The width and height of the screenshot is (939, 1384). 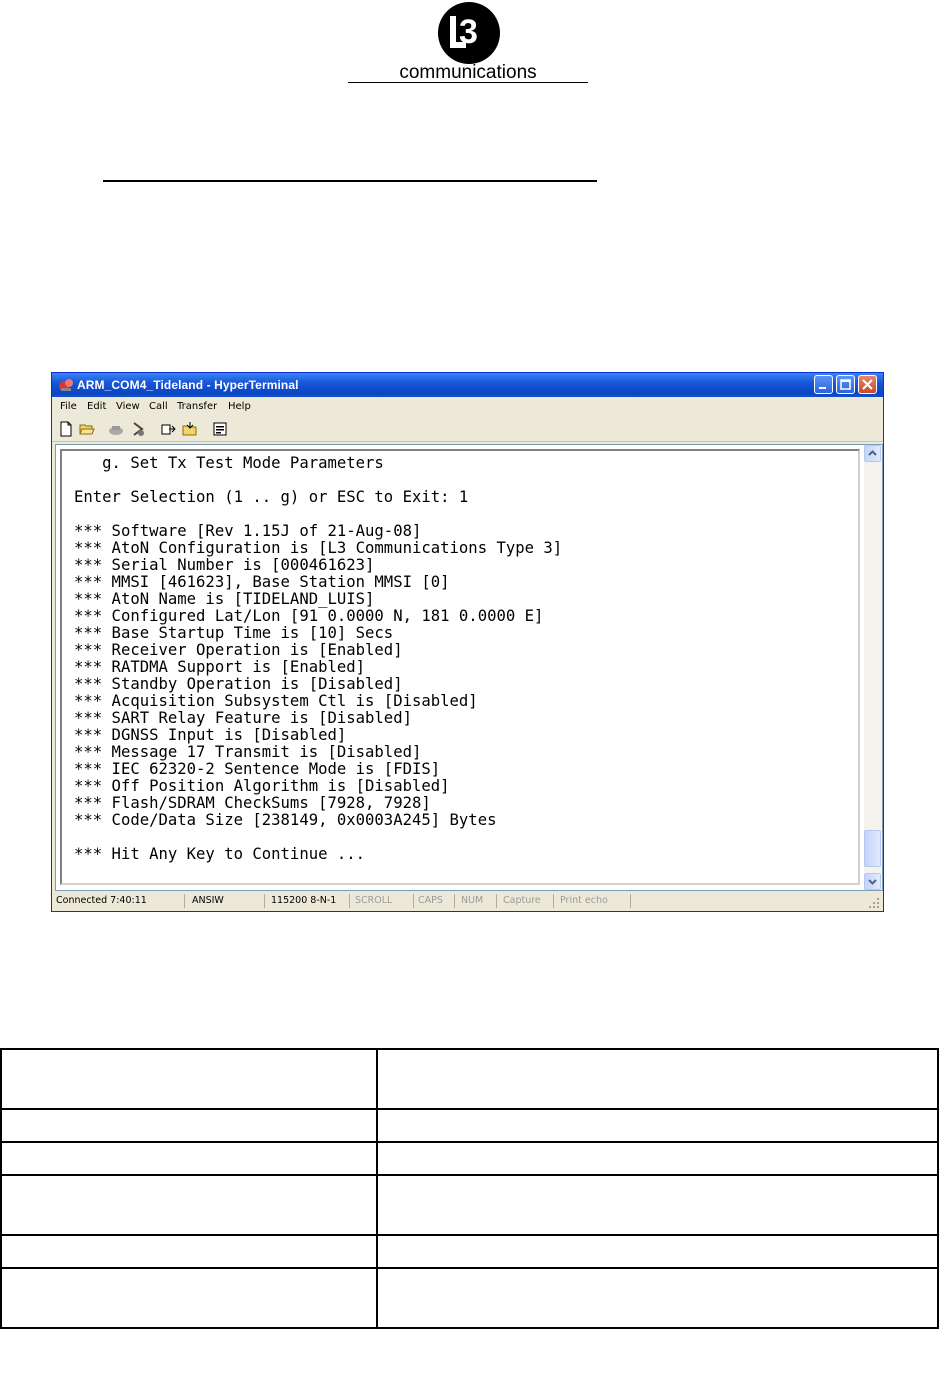 I want to click on connect-icon, so click(x=116, y=429).